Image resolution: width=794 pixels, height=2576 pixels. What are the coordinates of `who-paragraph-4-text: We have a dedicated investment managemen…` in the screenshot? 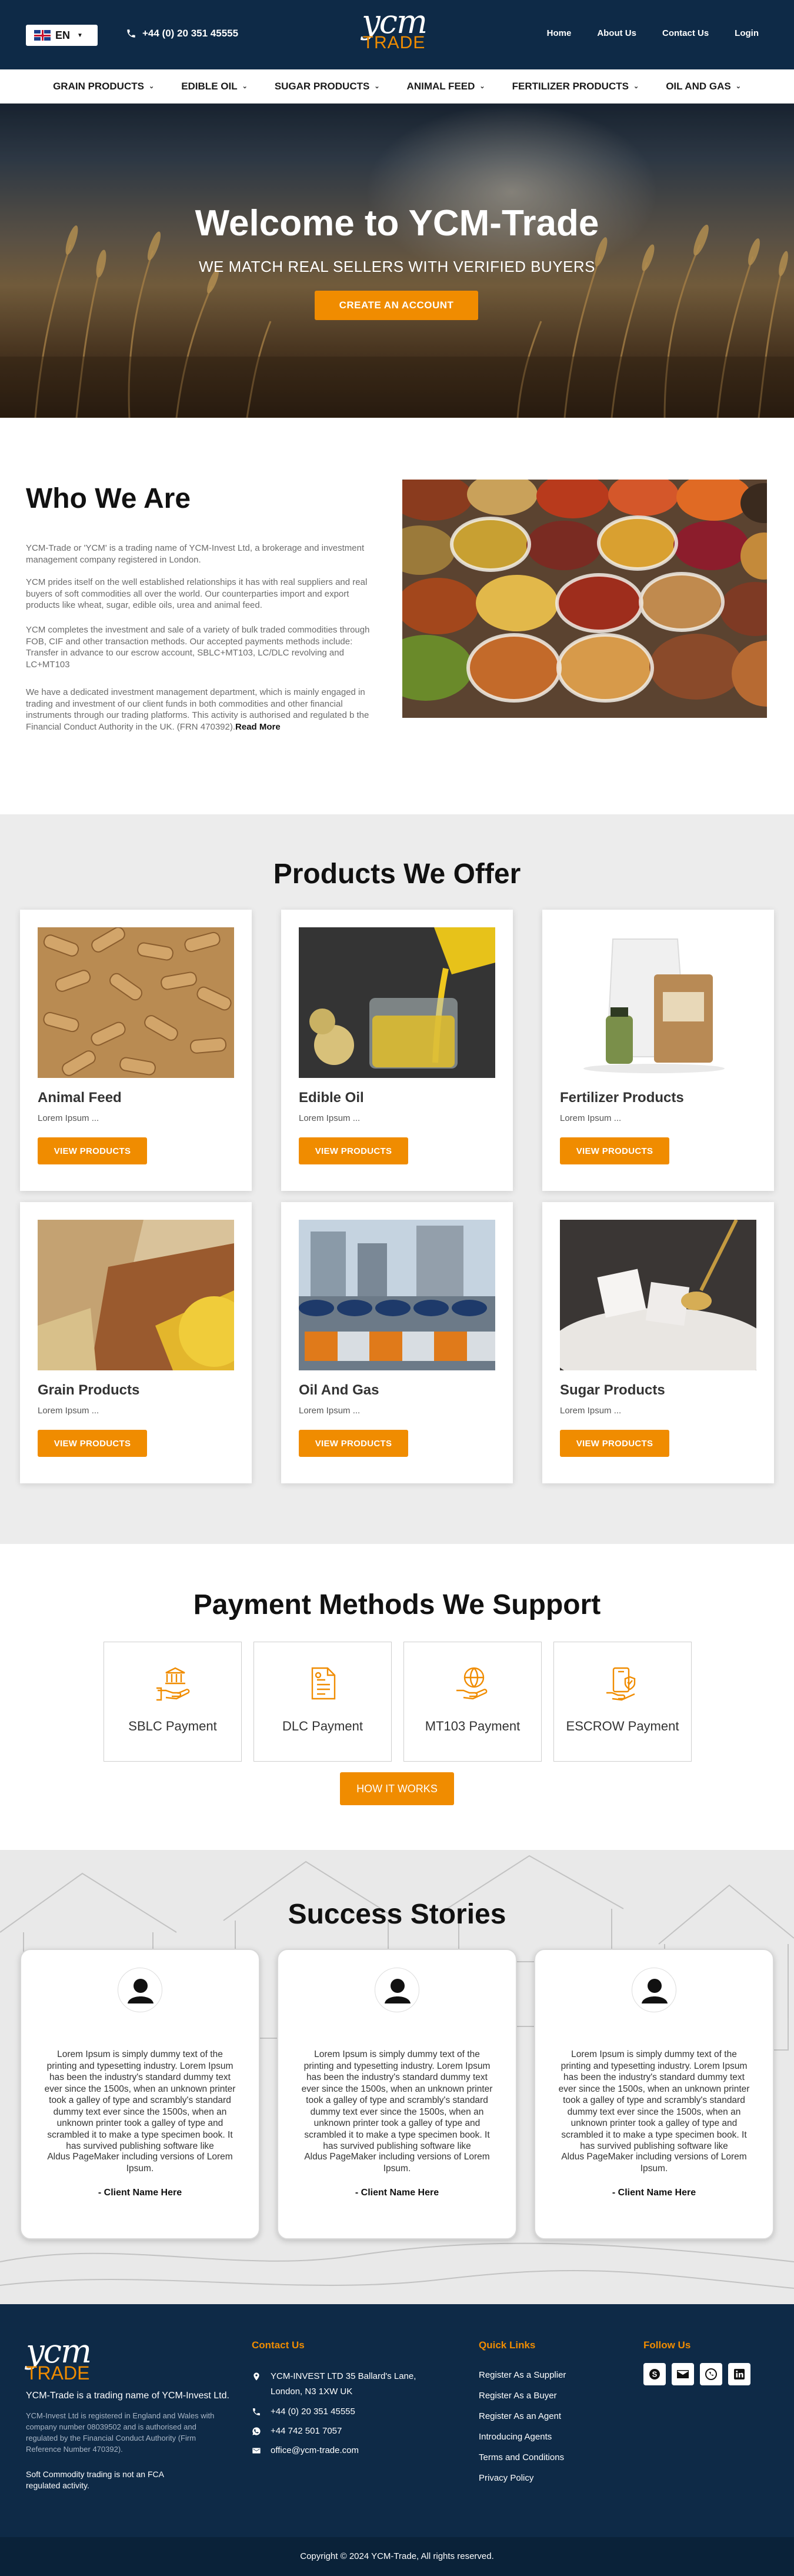 It's located at (197, 709).